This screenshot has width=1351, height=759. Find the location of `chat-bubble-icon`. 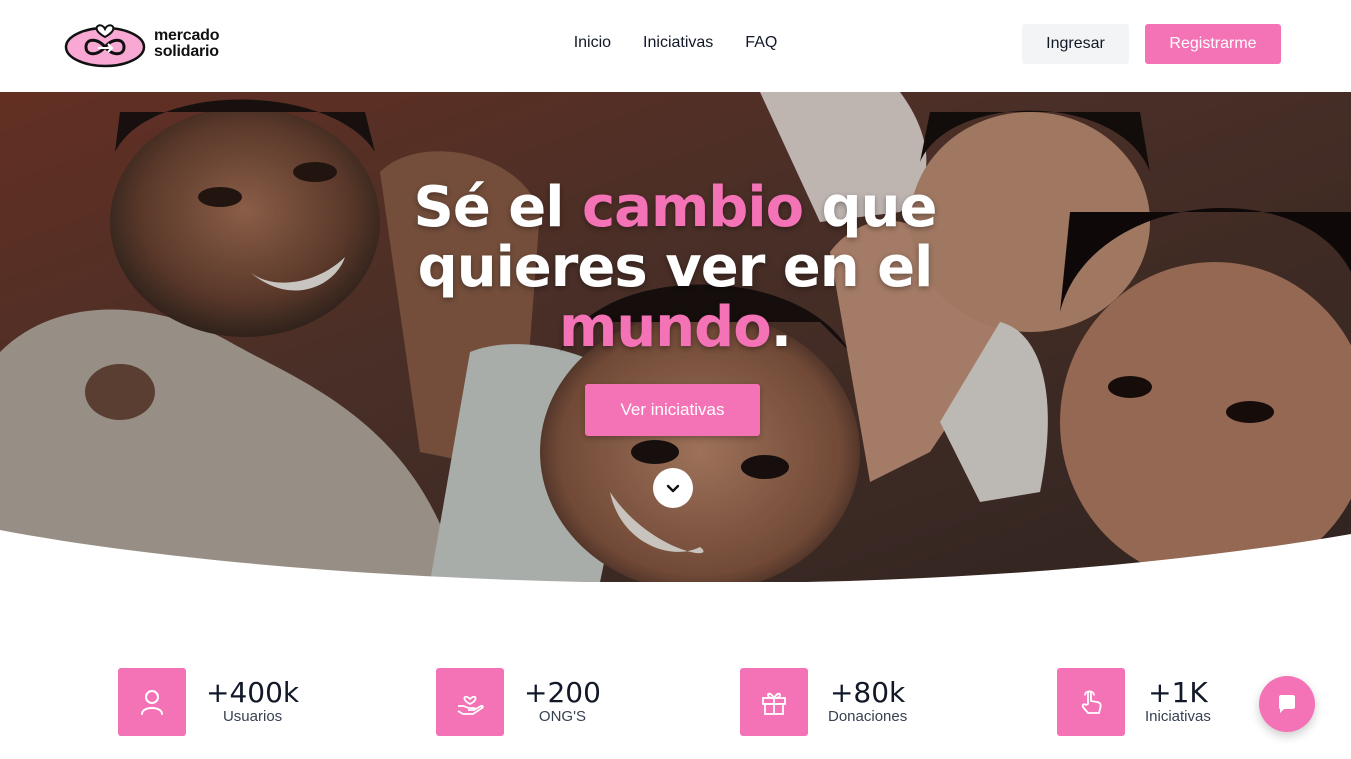

chat-bubble-icon is located at coordinates (1287, 704).